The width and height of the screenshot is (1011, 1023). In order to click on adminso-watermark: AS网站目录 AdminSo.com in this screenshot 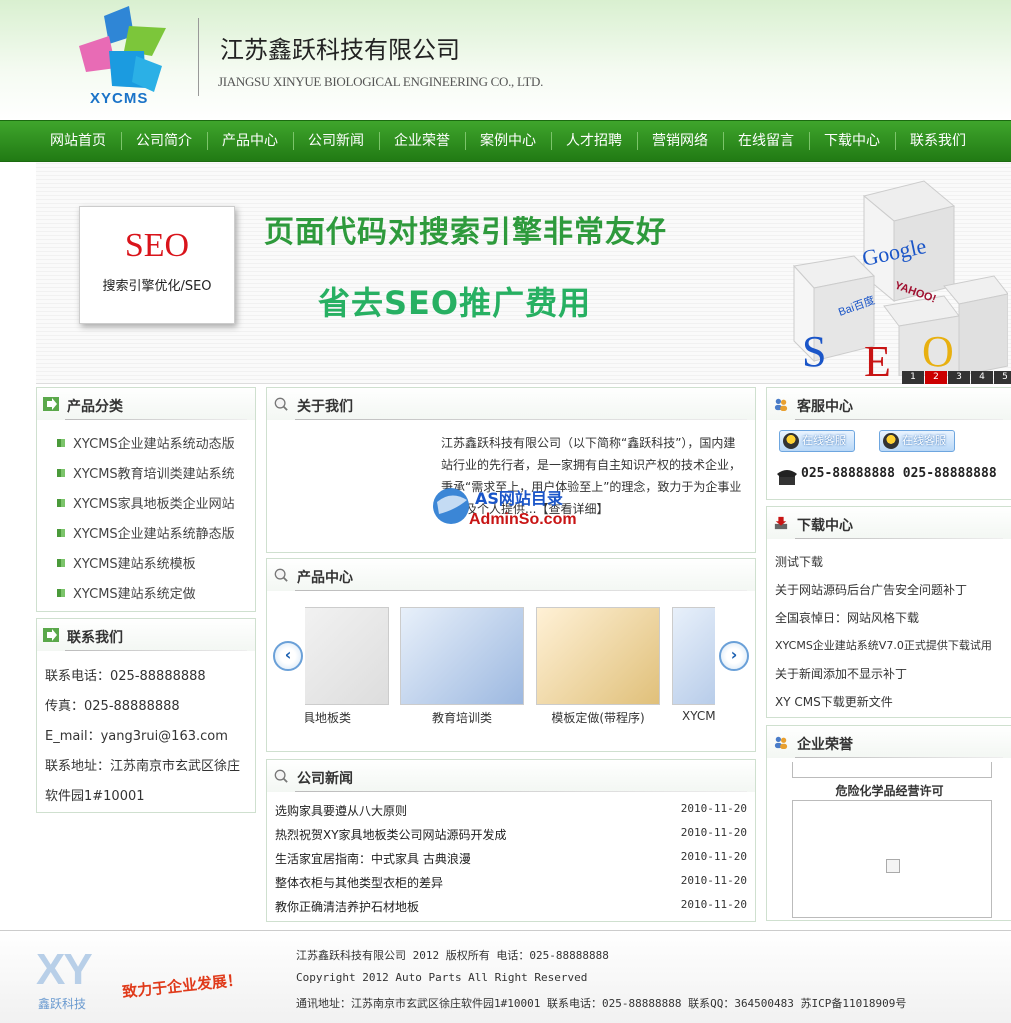, I will do `click(505, 508)`.